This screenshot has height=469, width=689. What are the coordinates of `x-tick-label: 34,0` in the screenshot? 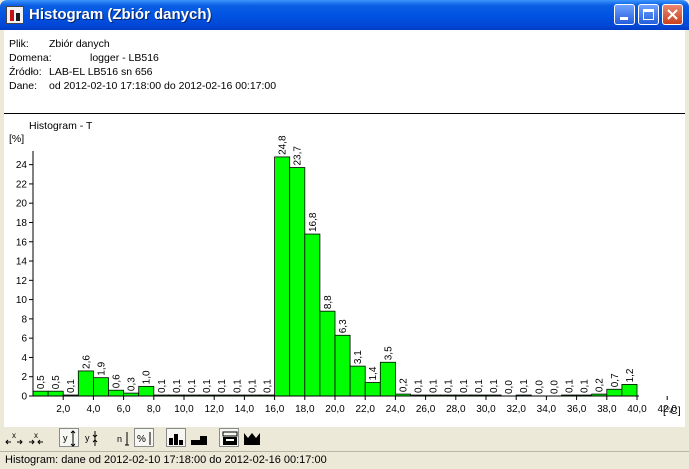 It's located at (547, 409).